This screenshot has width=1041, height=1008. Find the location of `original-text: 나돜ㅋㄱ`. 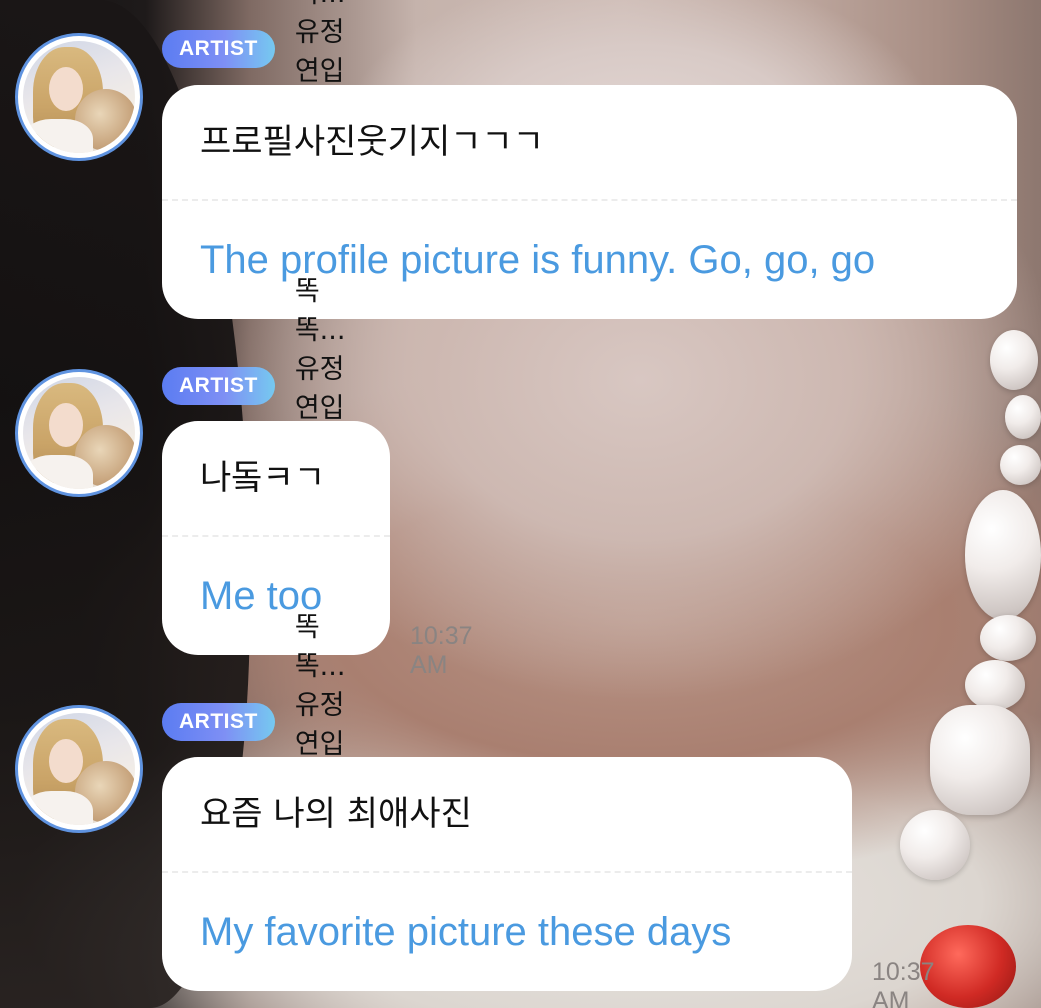

original-text: 나돜ㅋㄱ is located at coordinates (263, 478).